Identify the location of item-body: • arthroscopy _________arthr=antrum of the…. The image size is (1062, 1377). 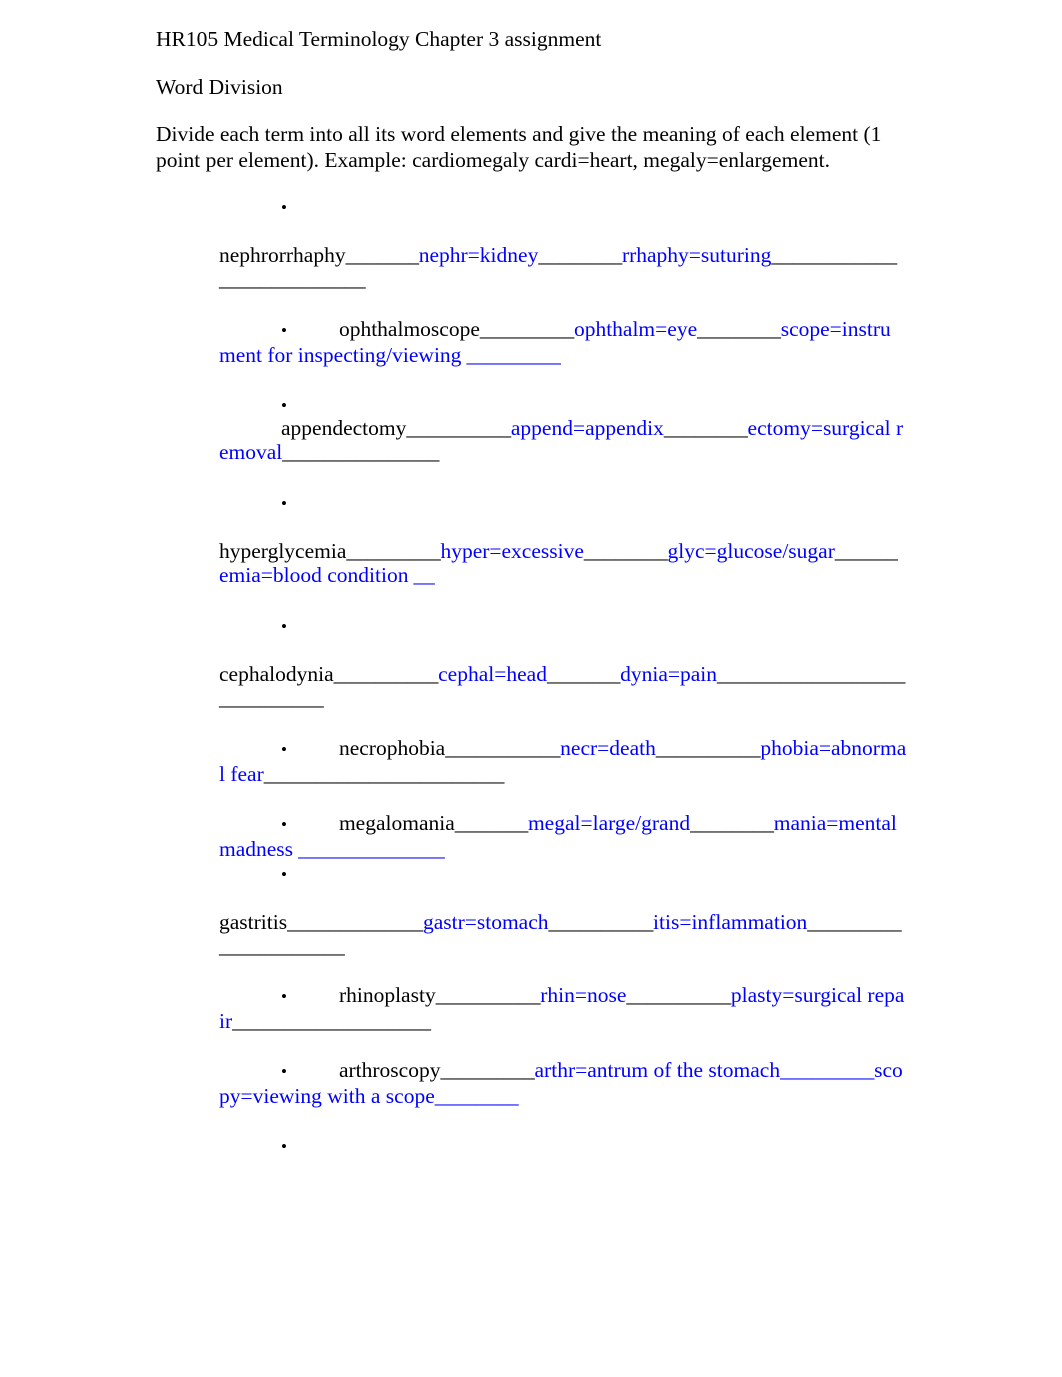
(563, 1083).